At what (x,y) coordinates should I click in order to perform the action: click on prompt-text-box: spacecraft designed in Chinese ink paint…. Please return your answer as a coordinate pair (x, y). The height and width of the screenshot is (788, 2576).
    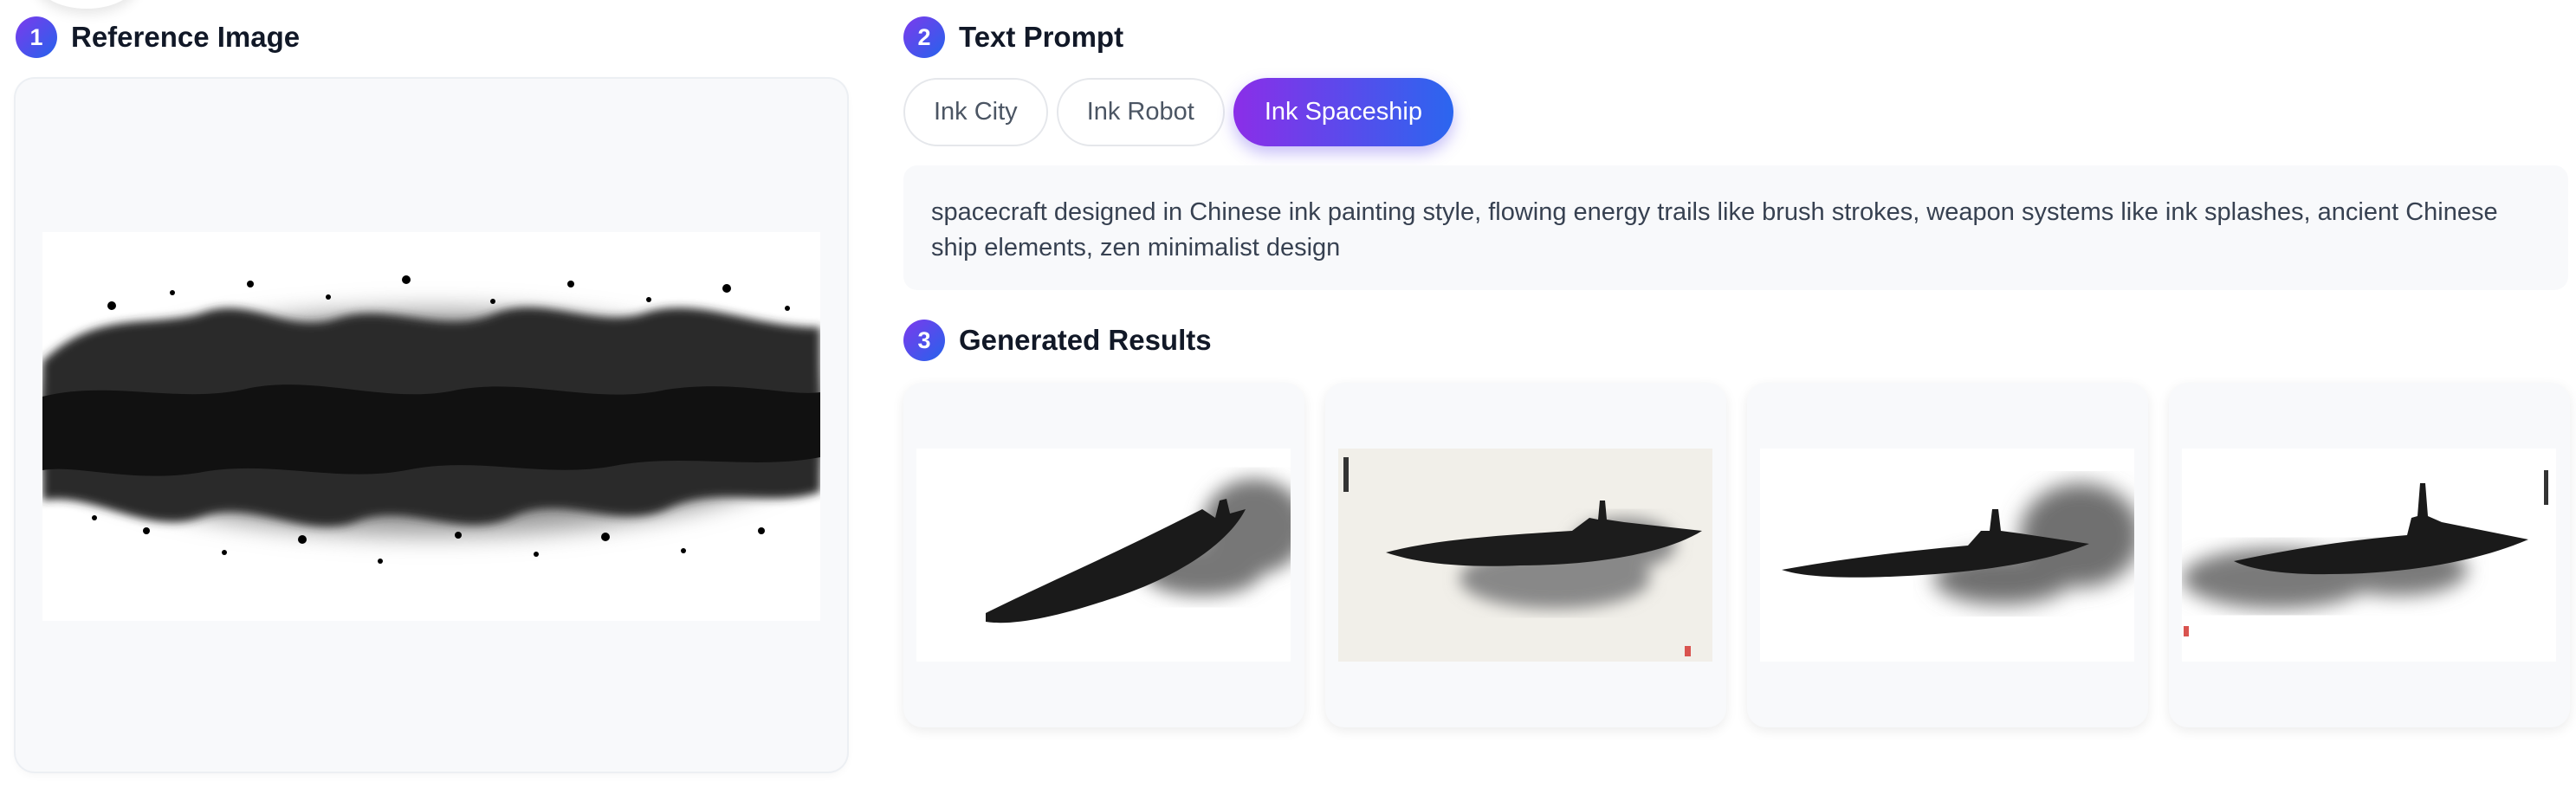
    Looking at the image, I should click on (1735, 228).